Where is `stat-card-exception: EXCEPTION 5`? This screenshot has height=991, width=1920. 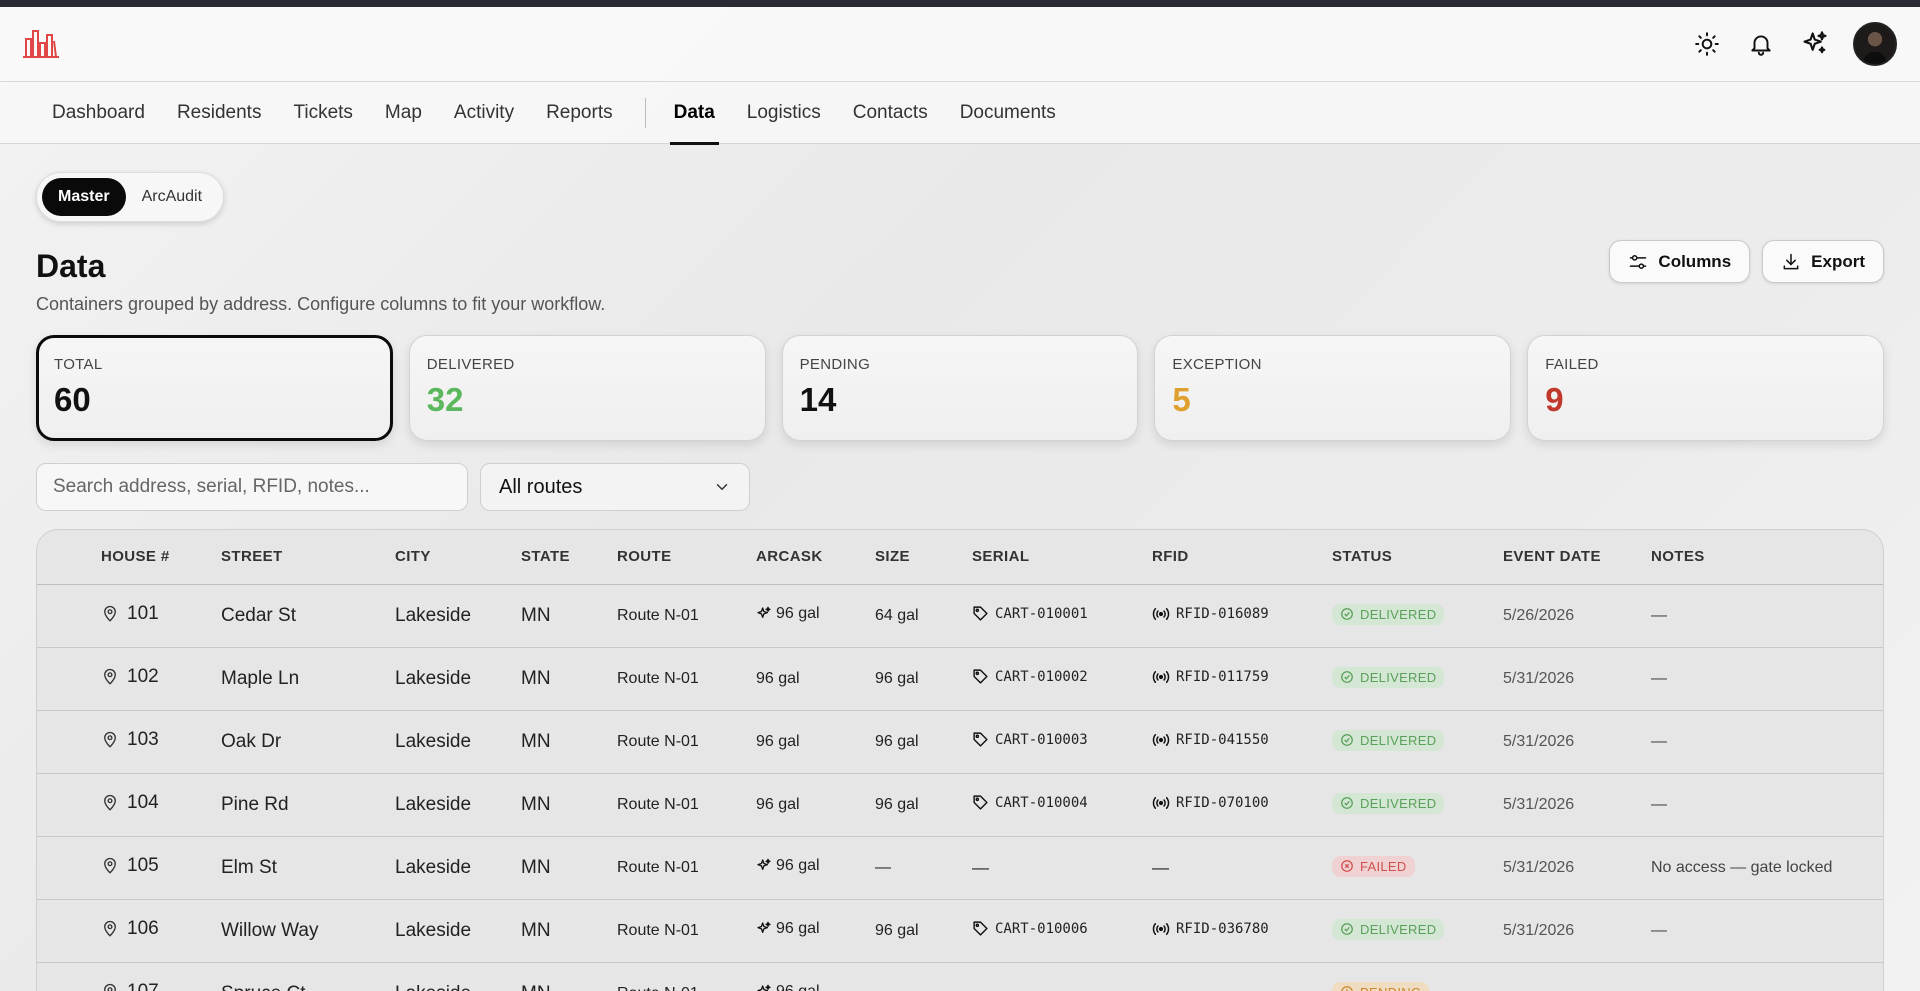 stat-card-exception: EXCEPTION 5 is located at coordinates (1333, 388).